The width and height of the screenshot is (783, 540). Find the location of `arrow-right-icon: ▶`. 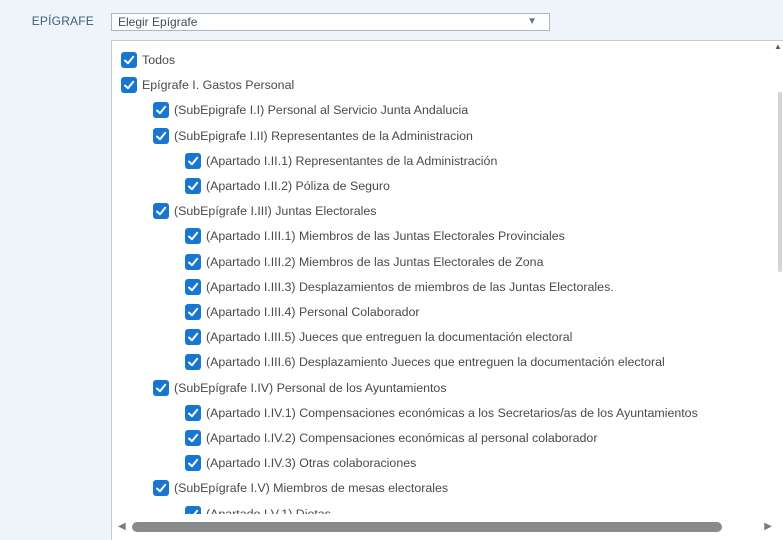

arrow-right-icon: ▶ is located at coordinates (768, 527).